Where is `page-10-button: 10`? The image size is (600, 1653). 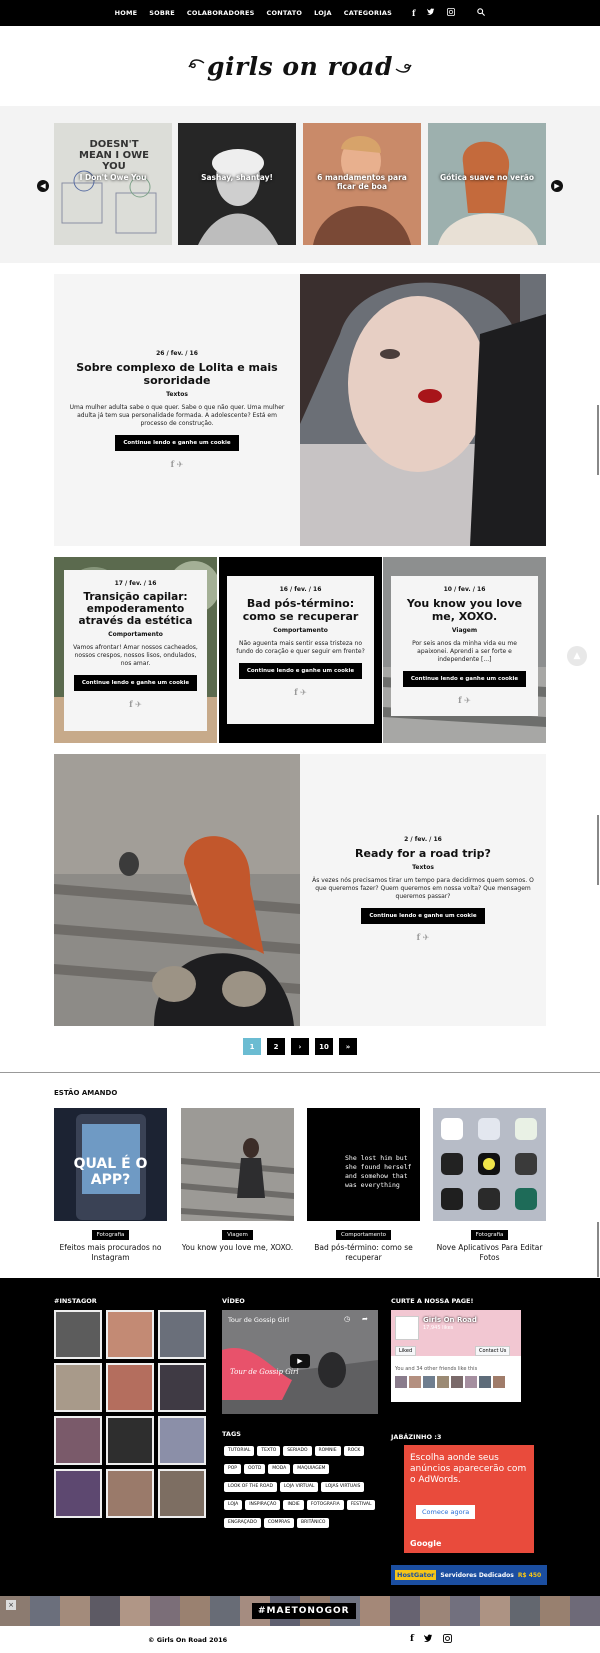
page-10-button: 10 is located at coordinates (324, 1046).